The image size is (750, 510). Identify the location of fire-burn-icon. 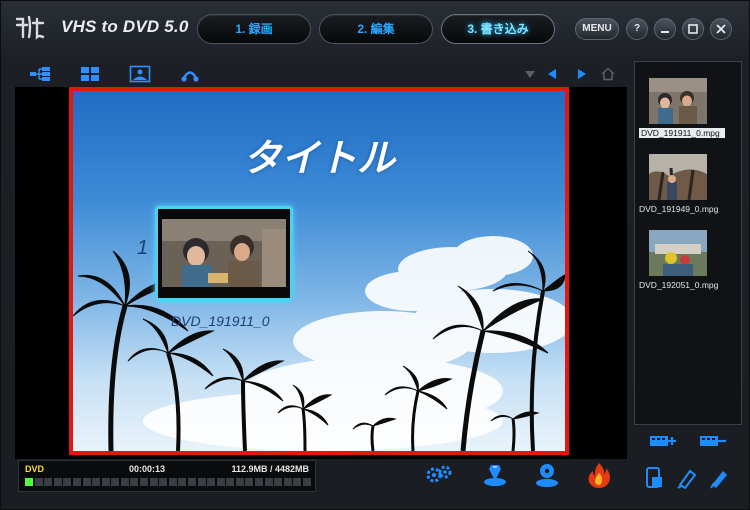
(599, 475).